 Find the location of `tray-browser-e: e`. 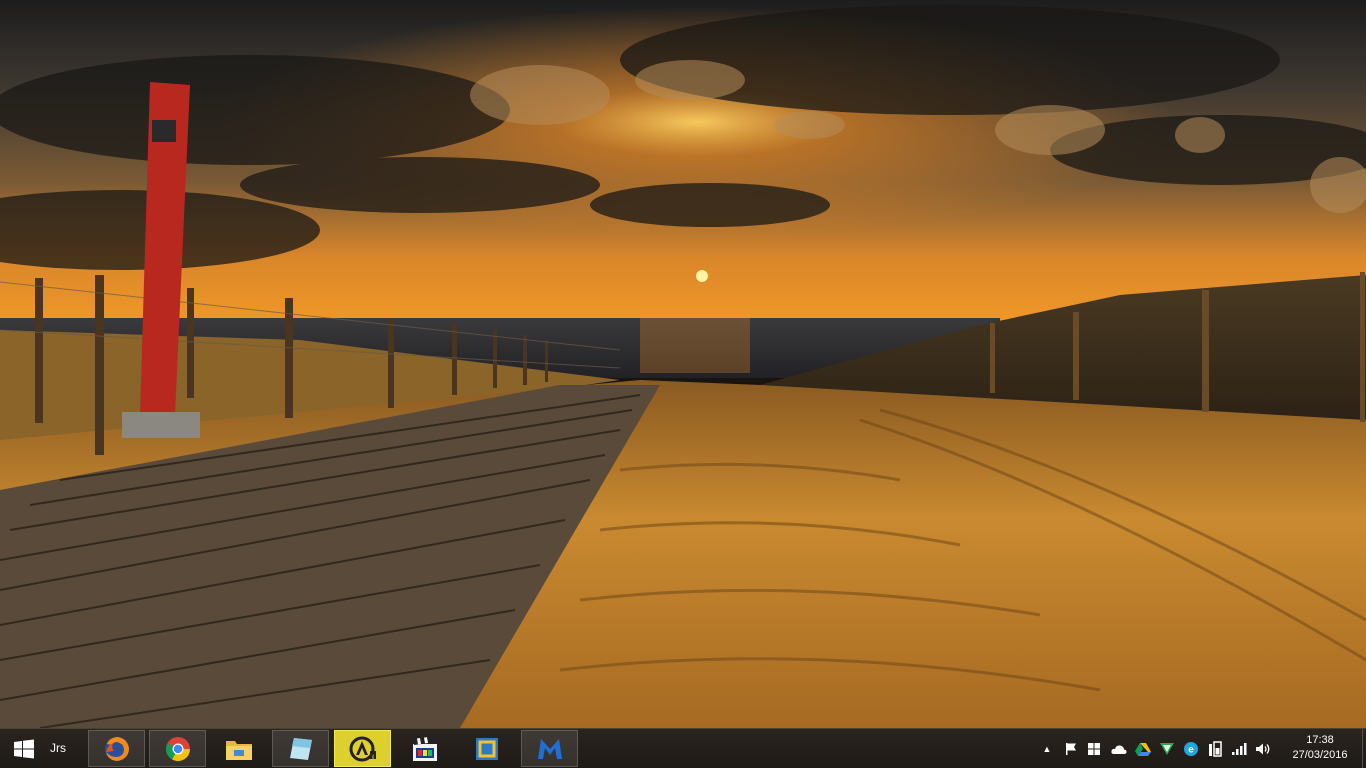

tray-browser-e: e is located at coordinates (1191, 748).